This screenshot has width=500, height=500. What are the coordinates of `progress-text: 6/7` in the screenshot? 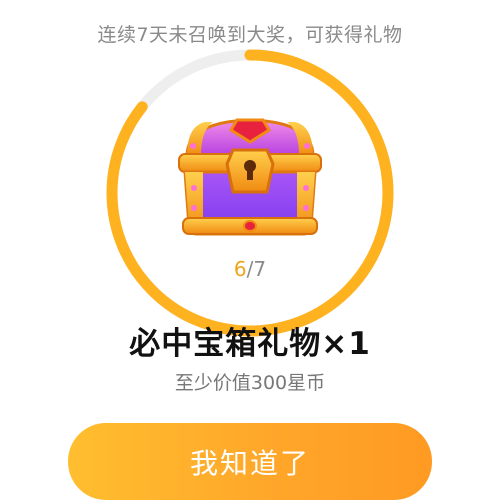 It's located at (250, 269).